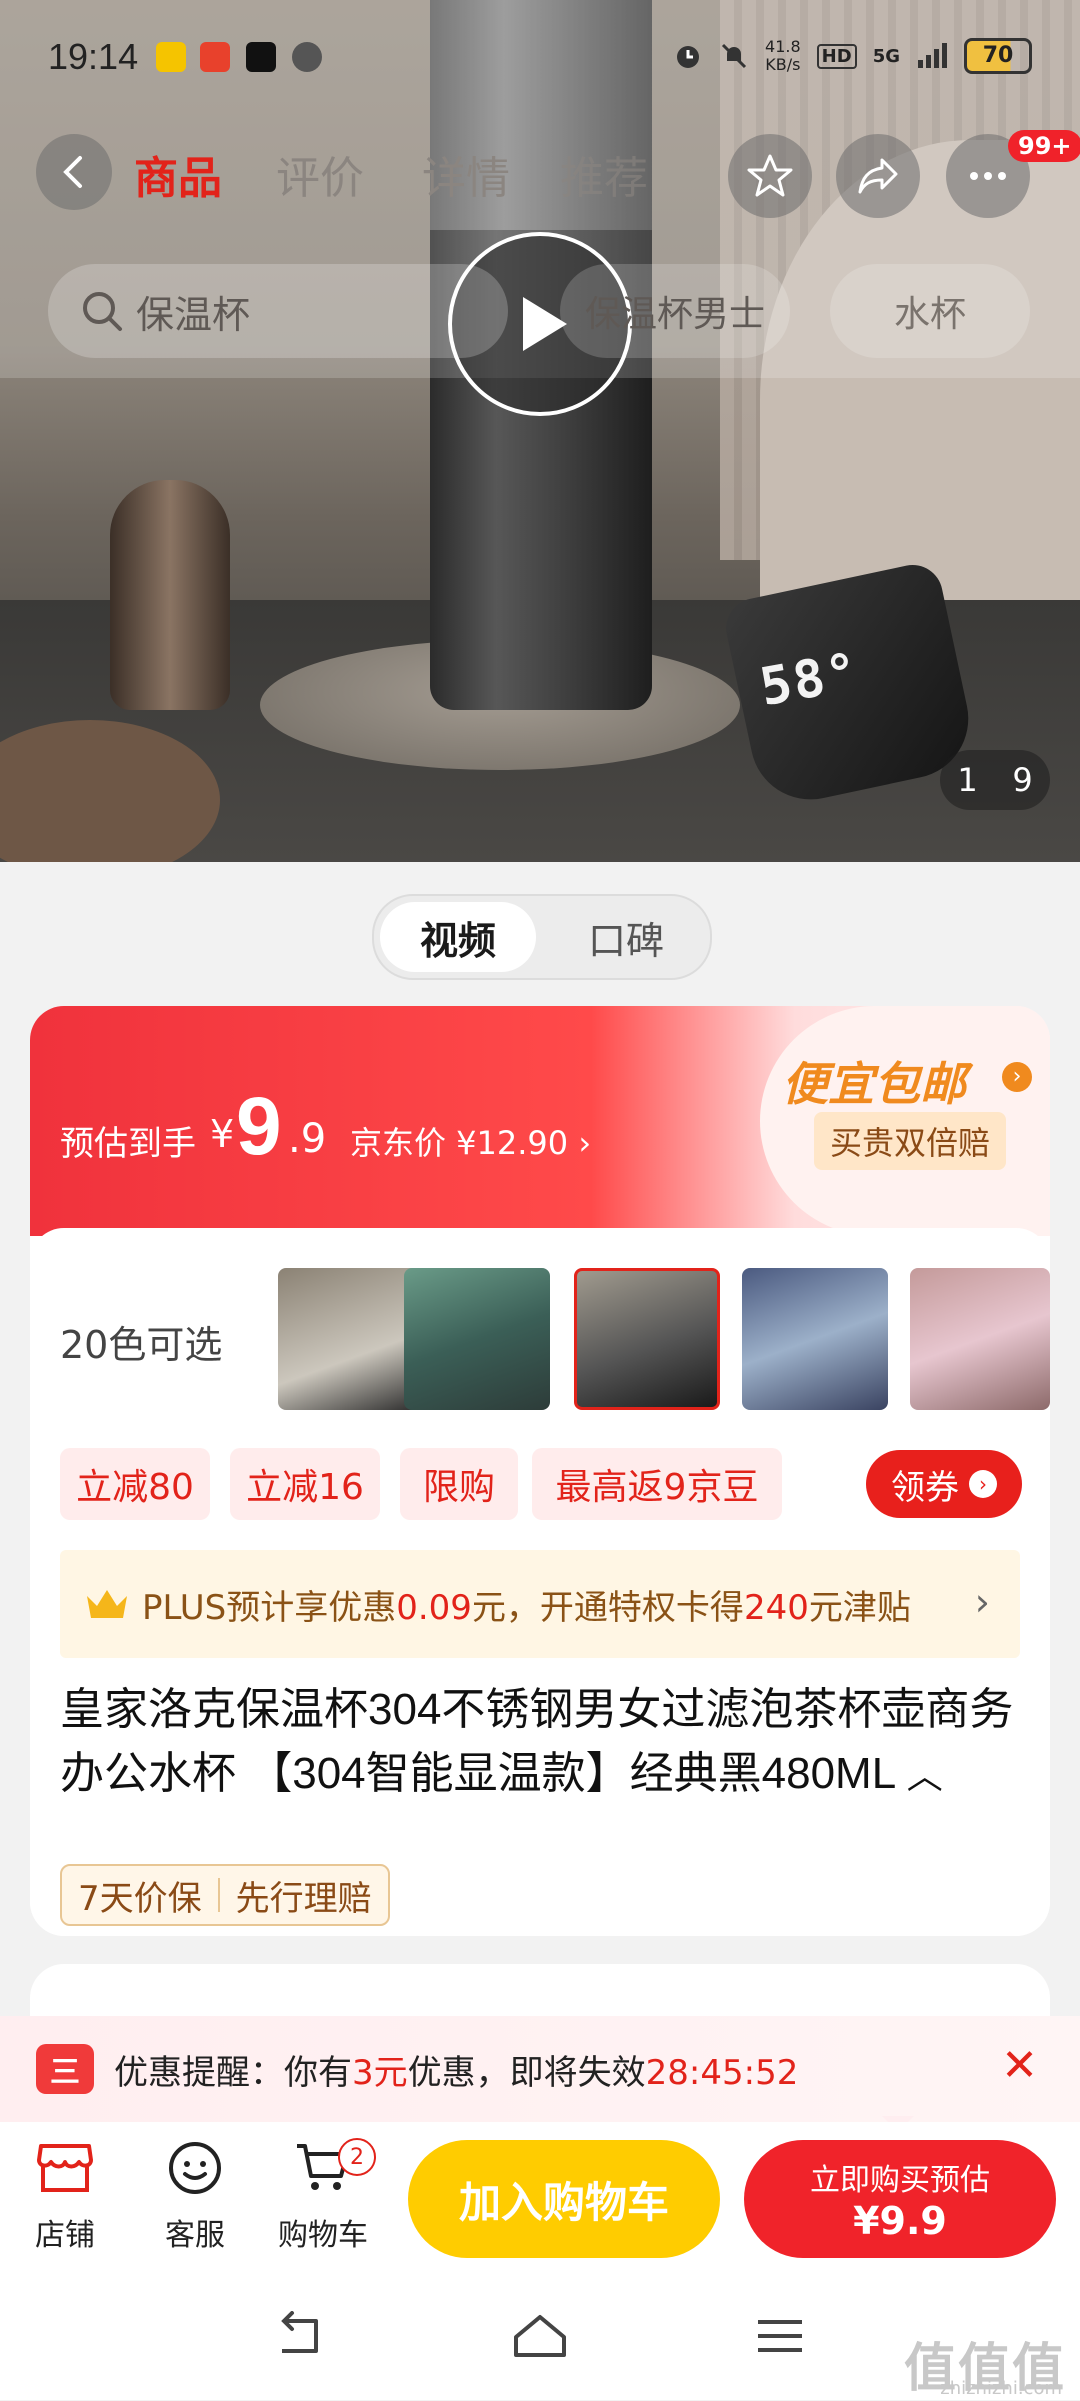  Describe the element at coordinates (65, 2196) in the screenshot. I see `shop-button: 店铺` at that location.